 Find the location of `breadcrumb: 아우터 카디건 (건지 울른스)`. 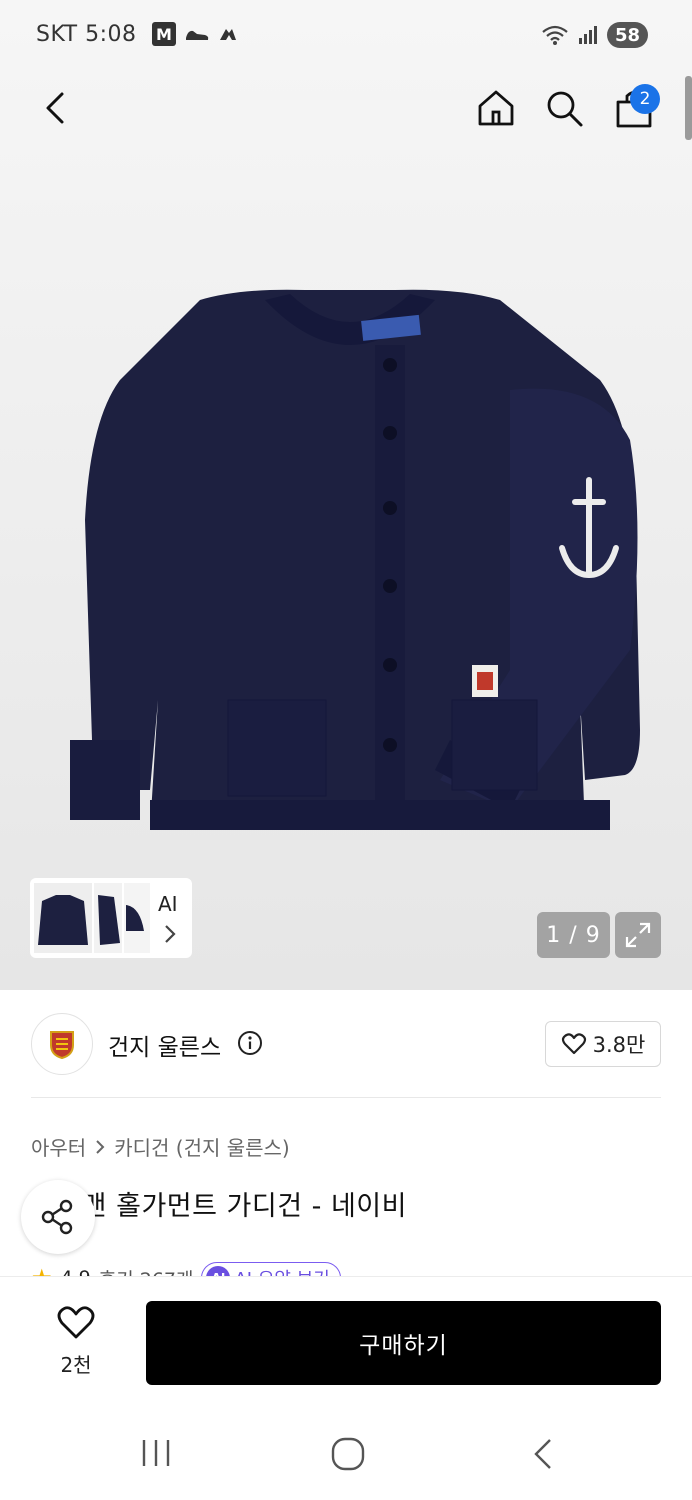

breadcrumb: 아우터 카디건 (건지 울른스) is located at coordinates (160, 1146).